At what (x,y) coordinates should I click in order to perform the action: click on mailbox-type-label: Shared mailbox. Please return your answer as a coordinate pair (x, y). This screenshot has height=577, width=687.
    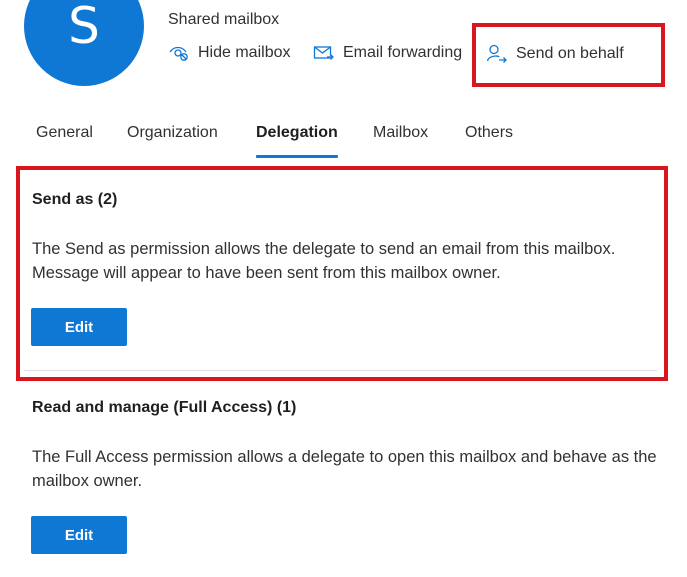
    Looking at the image, I should click on (224, 19).